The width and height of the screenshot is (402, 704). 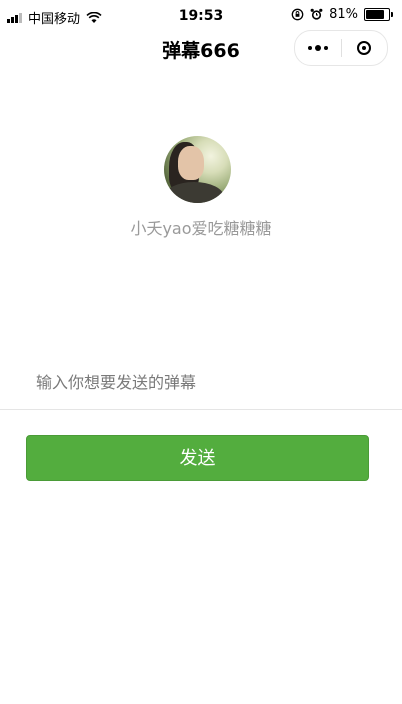 I want to click on danmaku-message-input, so click(x=201, y=382).